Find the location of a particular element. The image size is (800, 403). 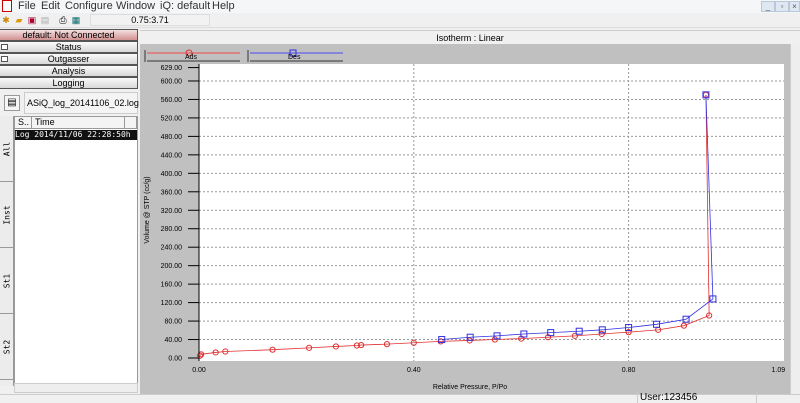

y-tick-label: 200.00 is located at coordinates (172, 266).